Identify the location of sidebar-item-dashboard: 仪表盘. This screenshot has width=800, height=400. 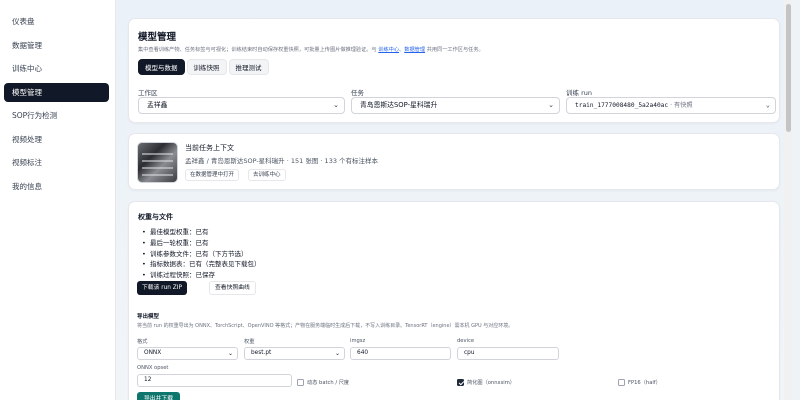
(56, 21).